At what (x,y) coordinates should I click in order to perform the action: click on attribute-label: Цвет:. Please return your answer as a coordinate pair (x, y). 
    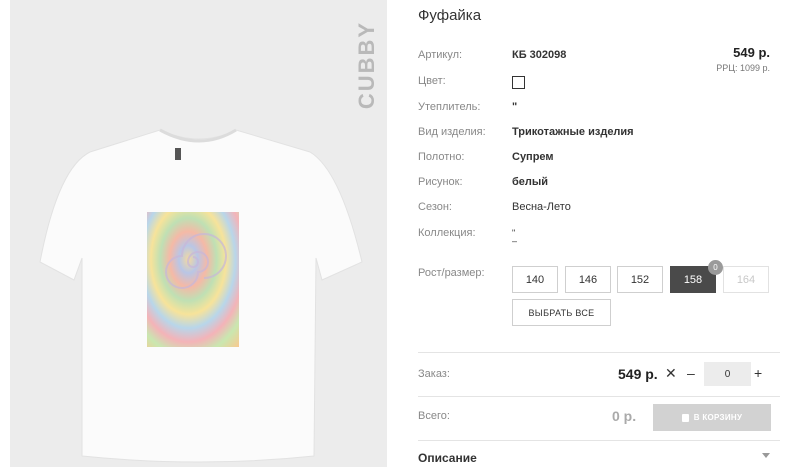
    Looking at the image, I should click on (432, 81).